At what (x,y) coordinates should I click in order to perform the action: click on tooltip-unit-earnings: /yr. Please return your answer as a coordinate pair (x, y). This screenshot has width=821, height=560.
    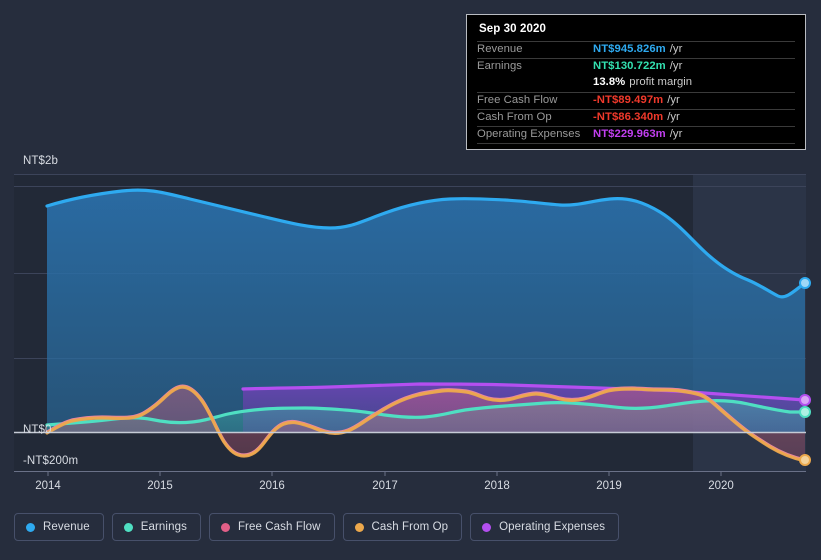
    Looking at the image, I should click on (676, 66).